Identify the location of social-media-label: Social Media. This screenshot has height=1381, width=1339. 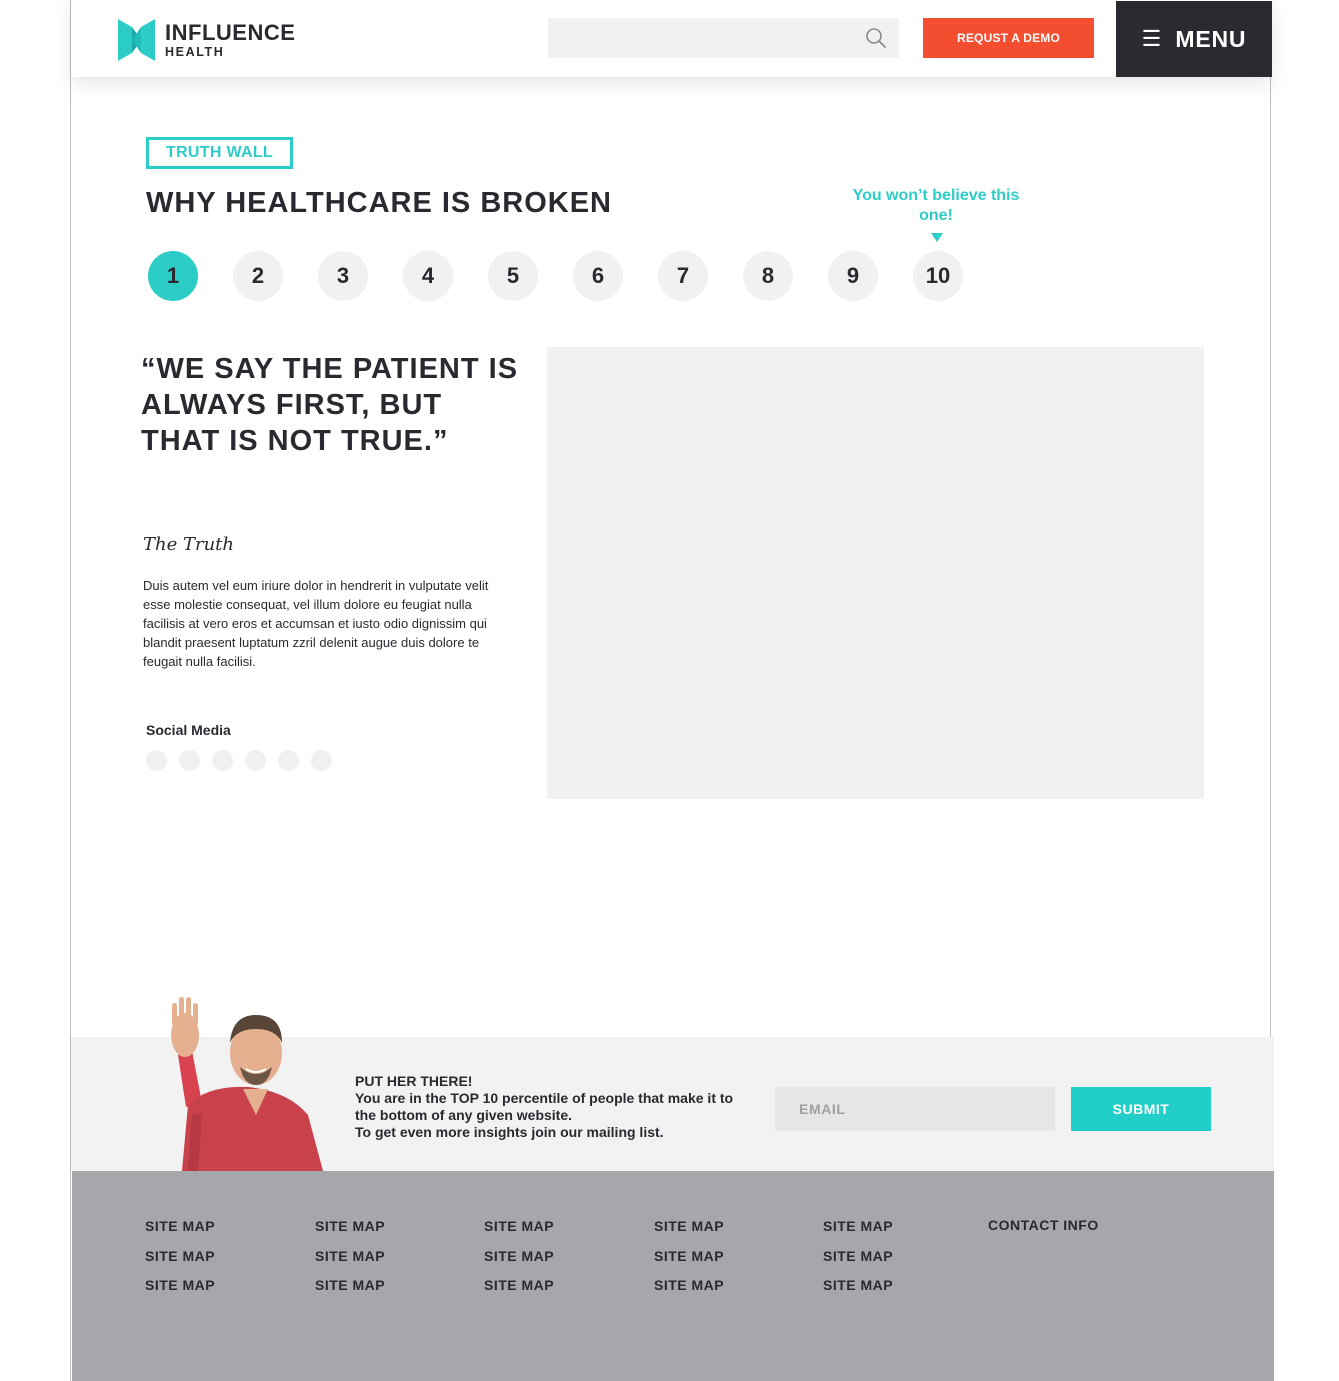
(188, 730).